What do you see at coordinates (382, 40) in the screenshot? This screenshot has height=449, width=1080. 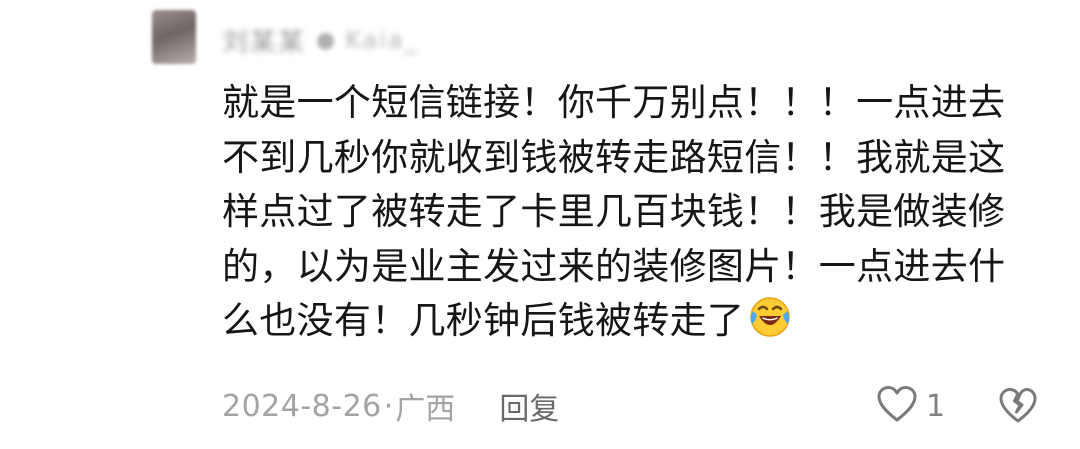 I see `author-tag: Kaia_` at bounding box center [382, 40].